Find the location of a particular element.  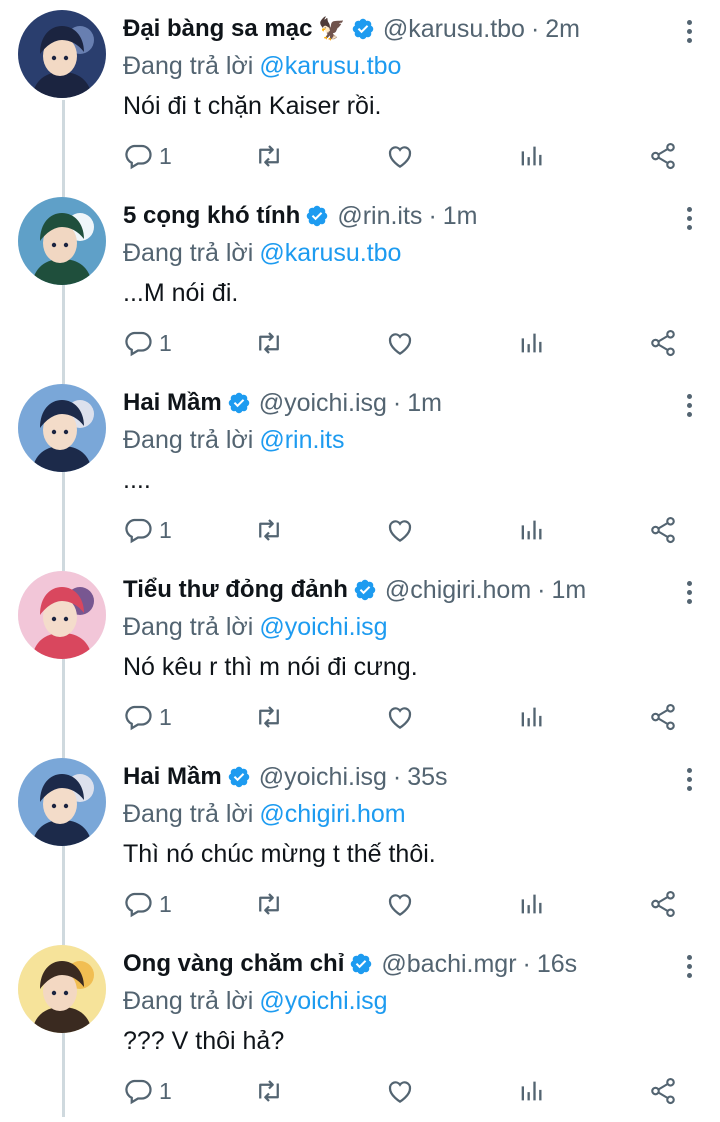

replying-to: Đang trả lời @rin.its is located at coordinates (413, 440).